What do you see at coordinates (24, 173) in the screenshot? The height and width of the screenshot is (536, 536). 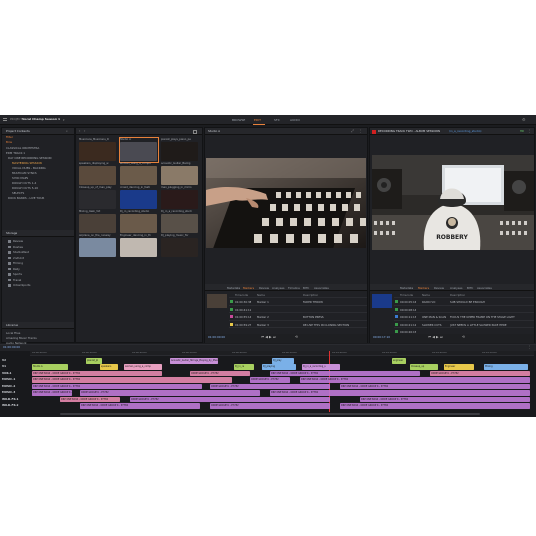 I see `bin-item: MULTICAM SYNCS` at bounding box center [24, 173].